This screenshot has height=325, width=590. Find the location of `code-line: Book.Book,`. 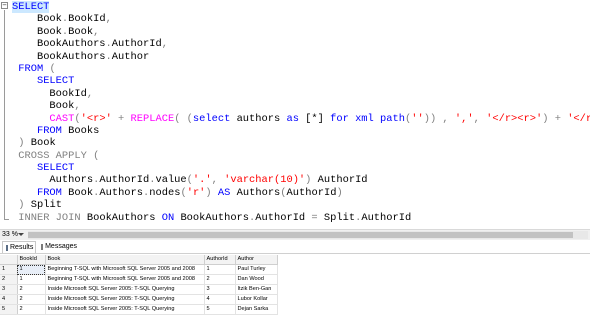

code-line: Book.Book, is located at coordinates (301, 32).